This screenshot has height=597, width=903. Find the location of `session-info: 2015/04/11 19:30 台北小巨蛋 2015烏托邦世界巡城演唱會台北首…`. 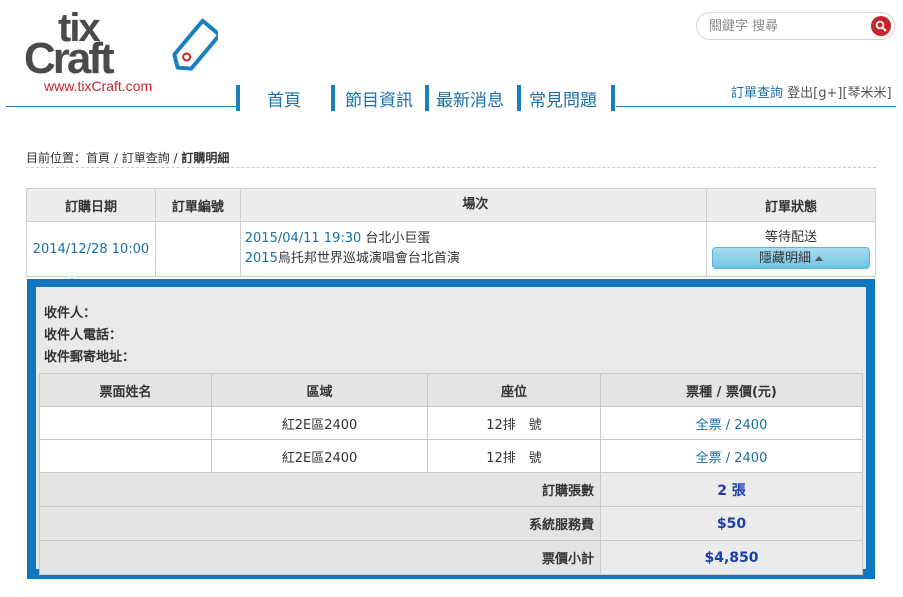

session-info: 2015/04/11 19:30 台北小巨蛋 2015烏托邦世界巡城演唱會台北首… is located at coordinates (473, 249).